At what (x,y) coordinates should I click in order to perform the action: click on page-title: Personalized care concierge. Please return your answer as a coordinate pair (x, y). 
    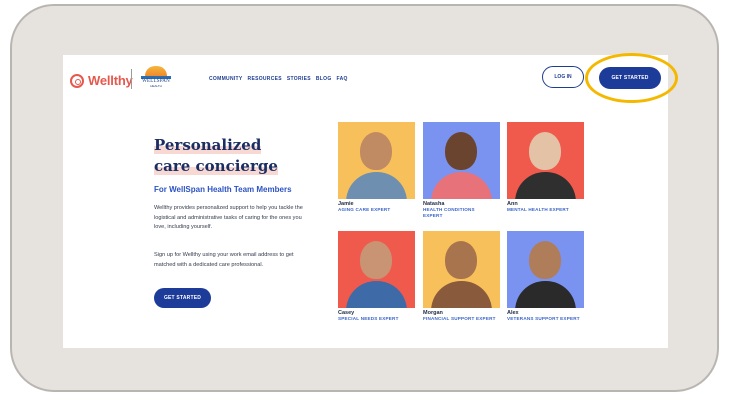
    Looking at the image, I should click on (224, 156).